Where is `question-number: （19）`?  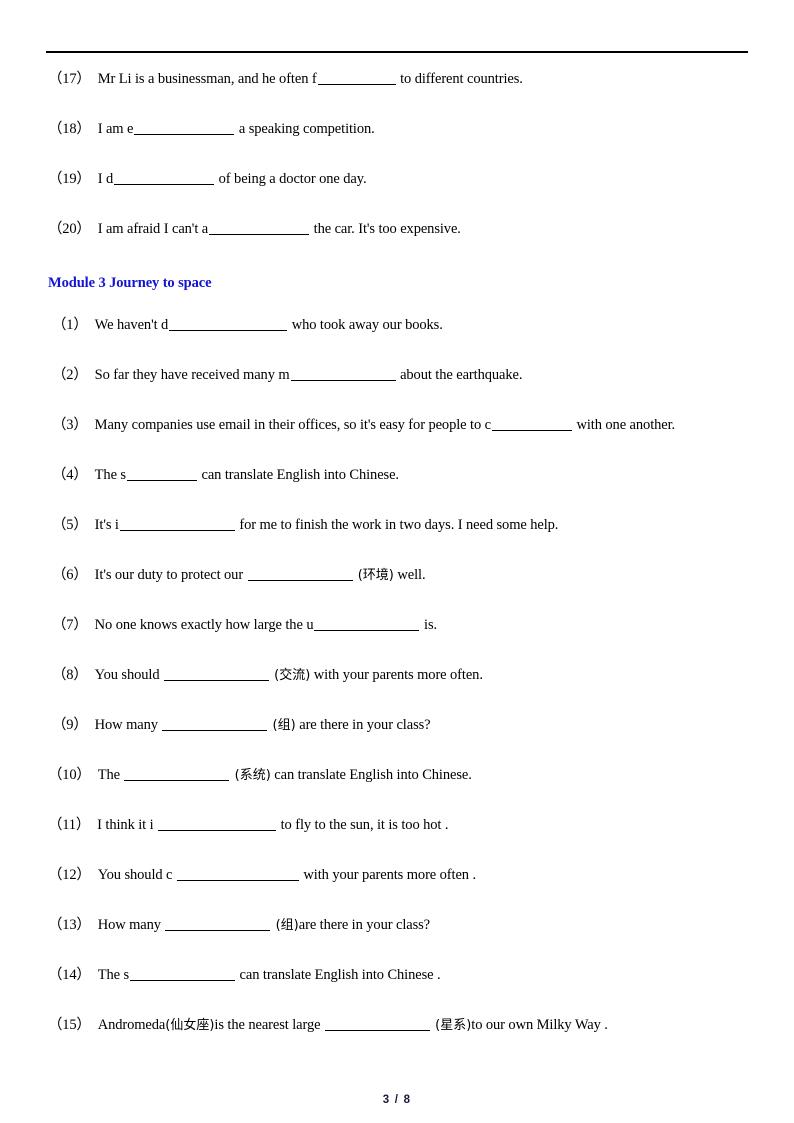 question-number: （19） is located at coordinates (69, 179).